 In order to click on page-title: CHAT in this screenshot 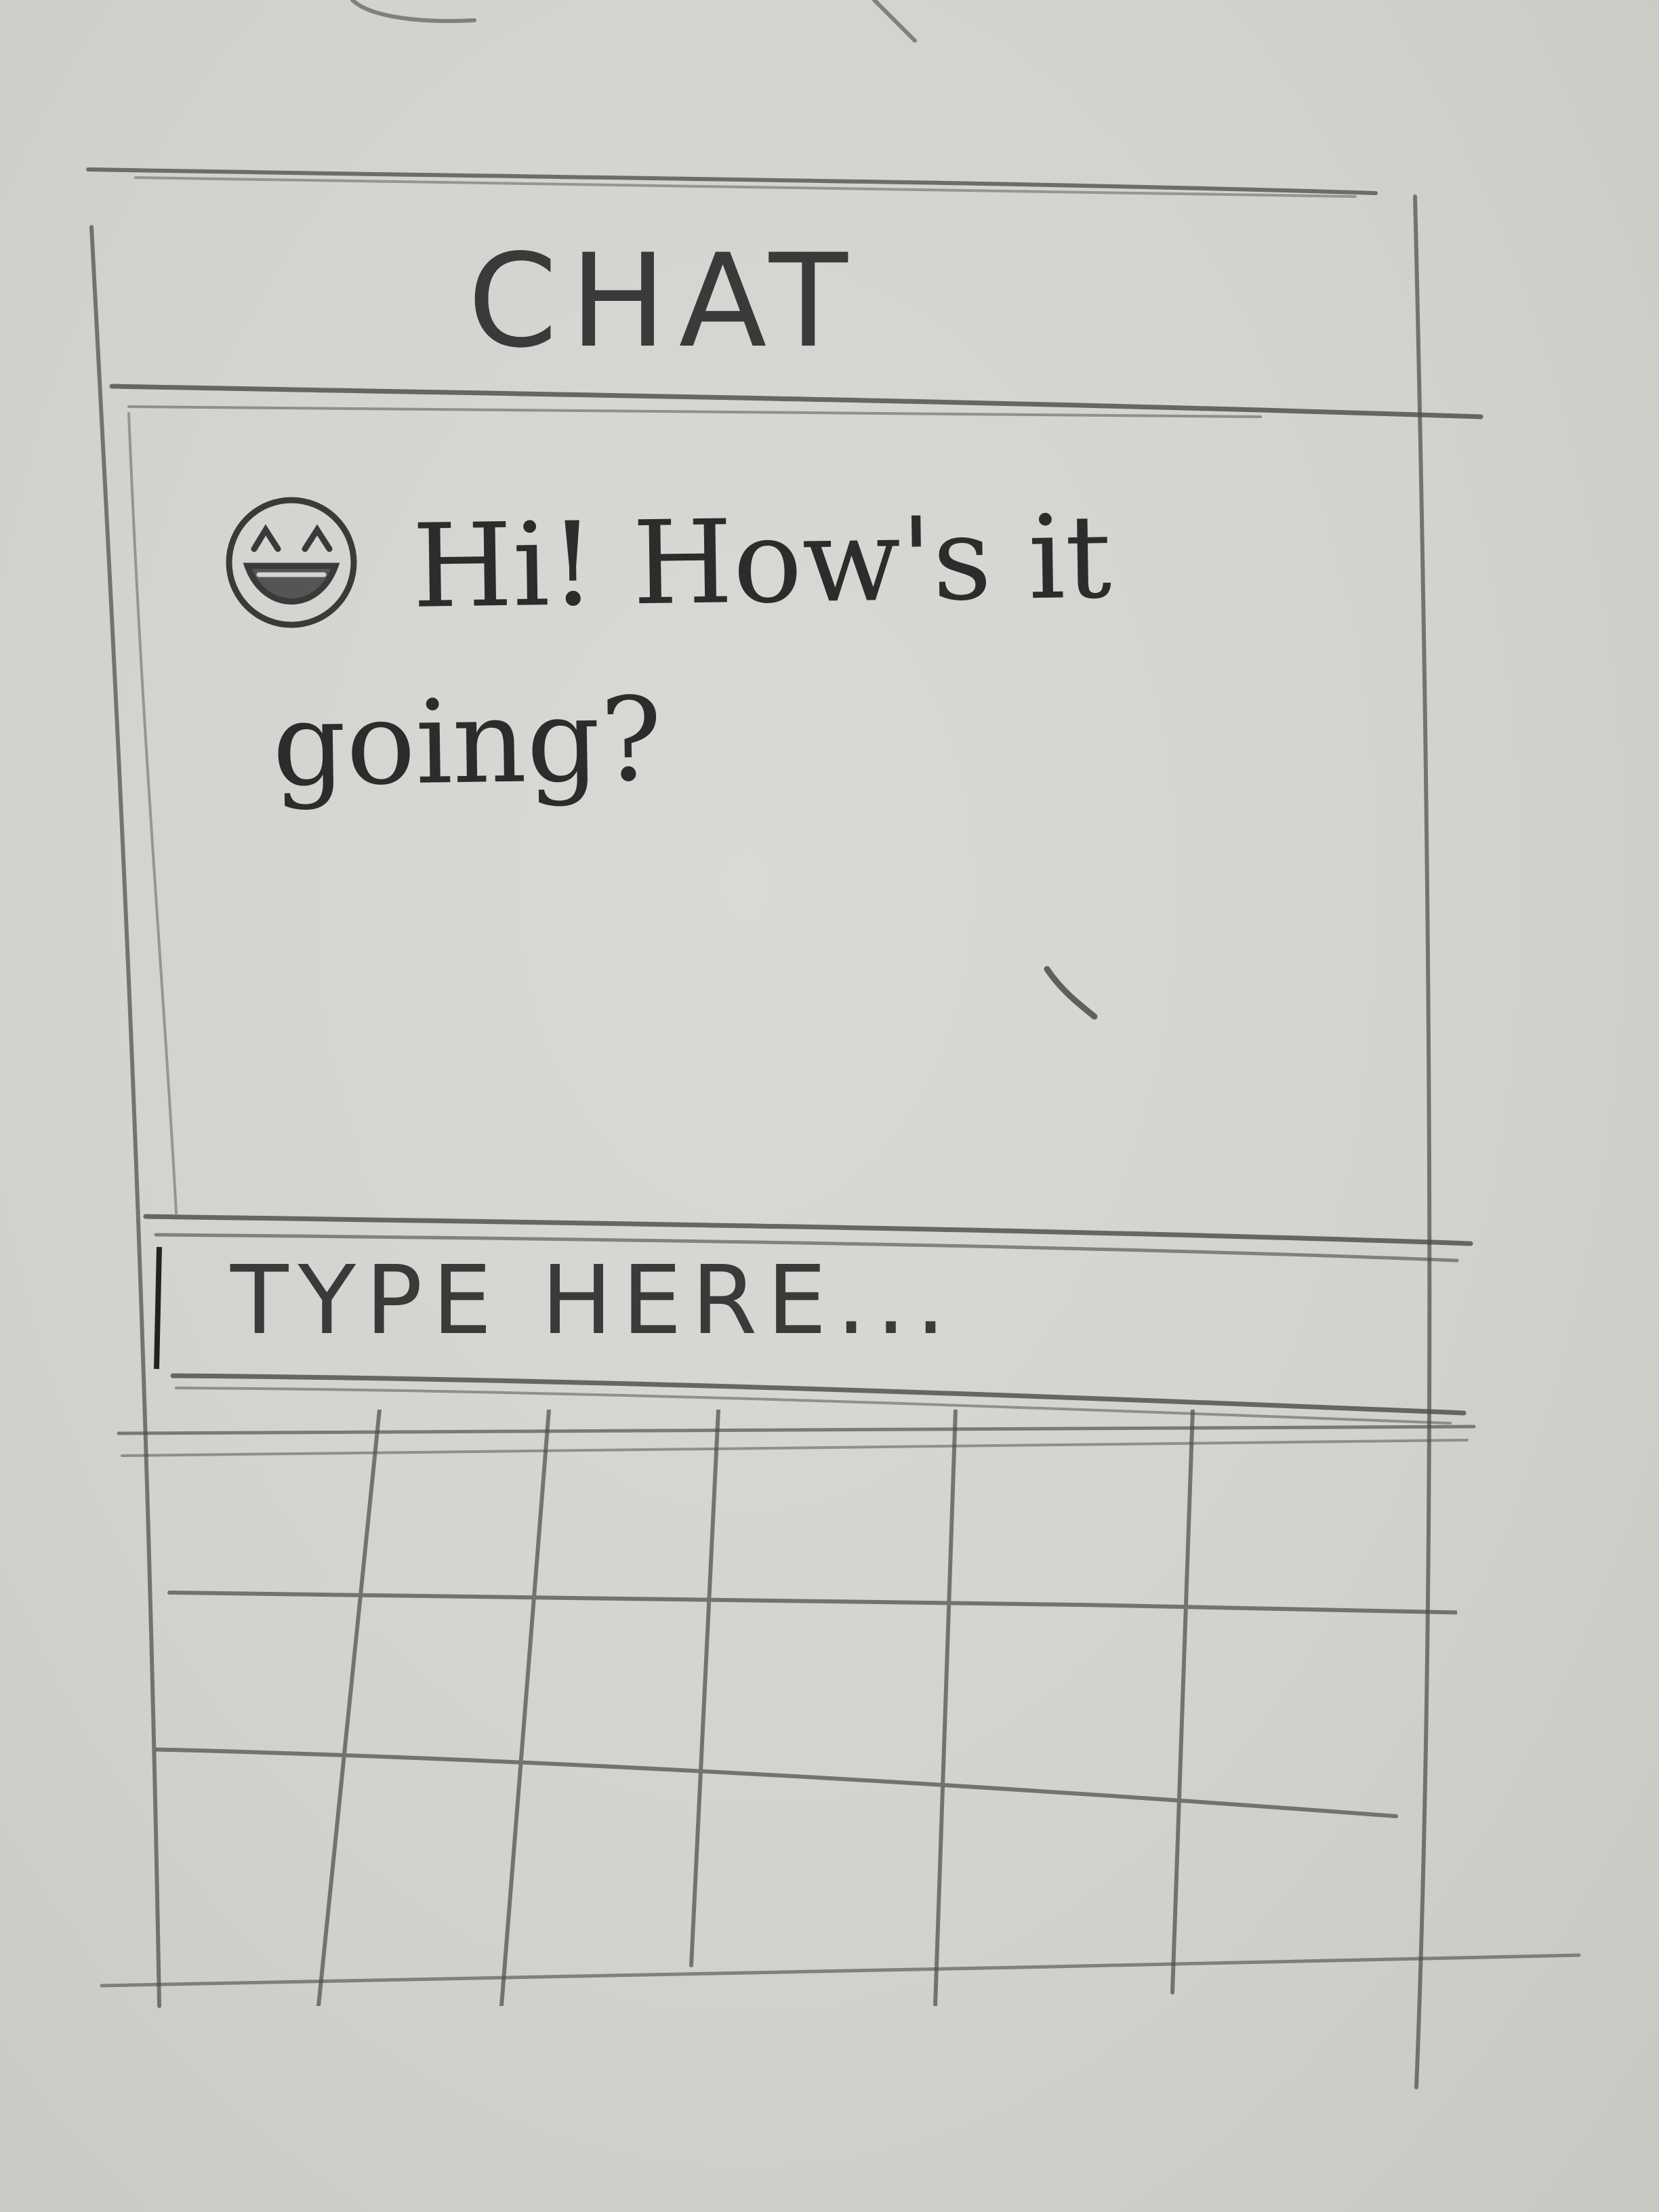, I will do `click(664, 301)`.